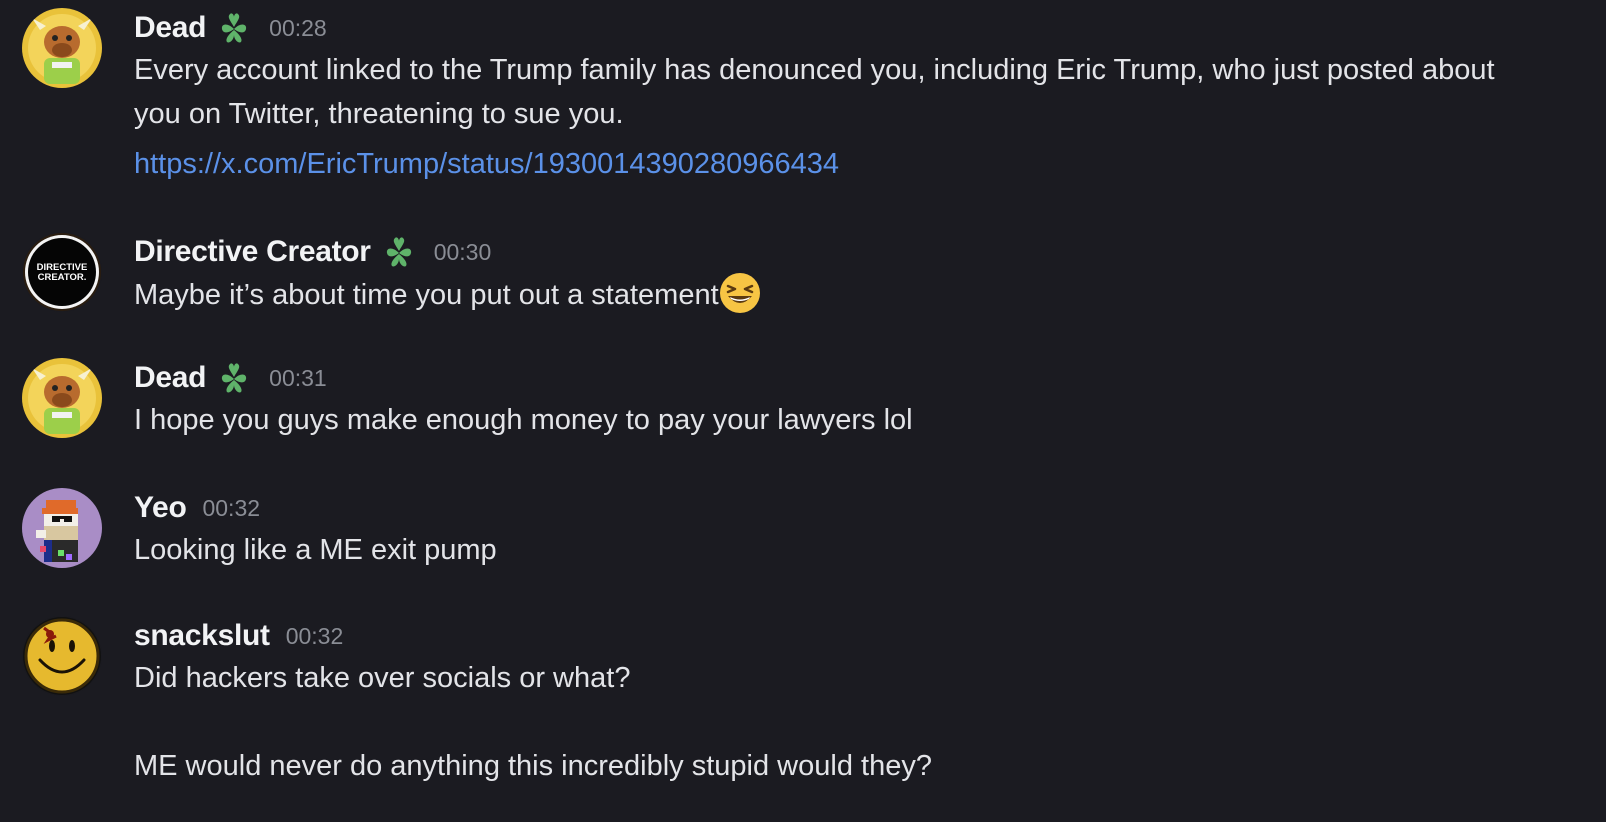 This screenshot has height=822, width=1606. What do you see at coordinates (202, 636) in the screenshot?
I see `username: snackslut` at bounding box center [202, 636].